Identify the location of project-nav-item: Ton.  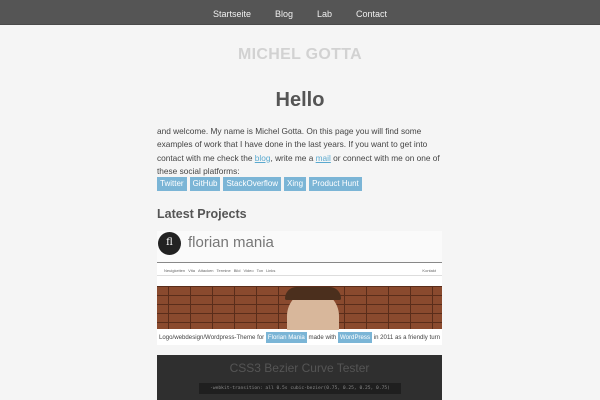
(260, 270).